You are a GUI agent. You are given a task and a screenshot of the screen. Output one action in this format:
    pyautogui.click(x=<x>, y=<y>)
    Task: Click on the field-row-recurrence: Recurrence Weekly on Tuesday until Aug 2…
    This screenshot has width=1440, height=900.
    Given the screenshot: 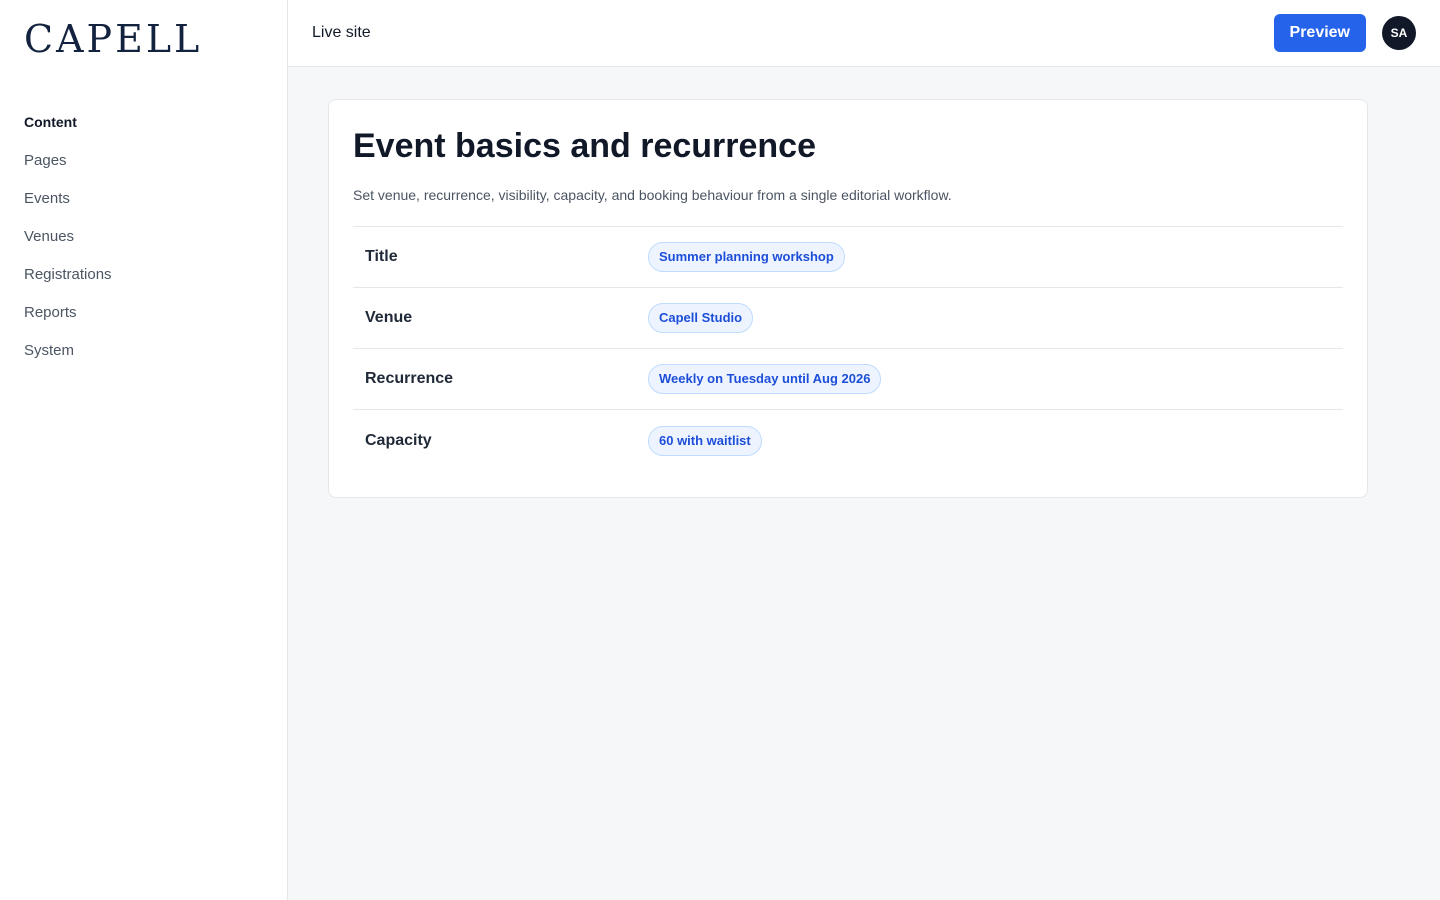 What is the action you would take?
    pyautogui.click(x=848, y=379)
    